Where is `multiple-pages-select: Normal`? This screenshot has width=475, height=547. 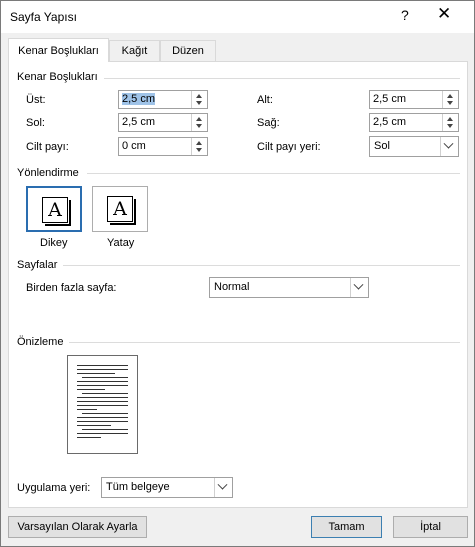 multiple-pages-select: Normal is located at coordinates (289, 287).